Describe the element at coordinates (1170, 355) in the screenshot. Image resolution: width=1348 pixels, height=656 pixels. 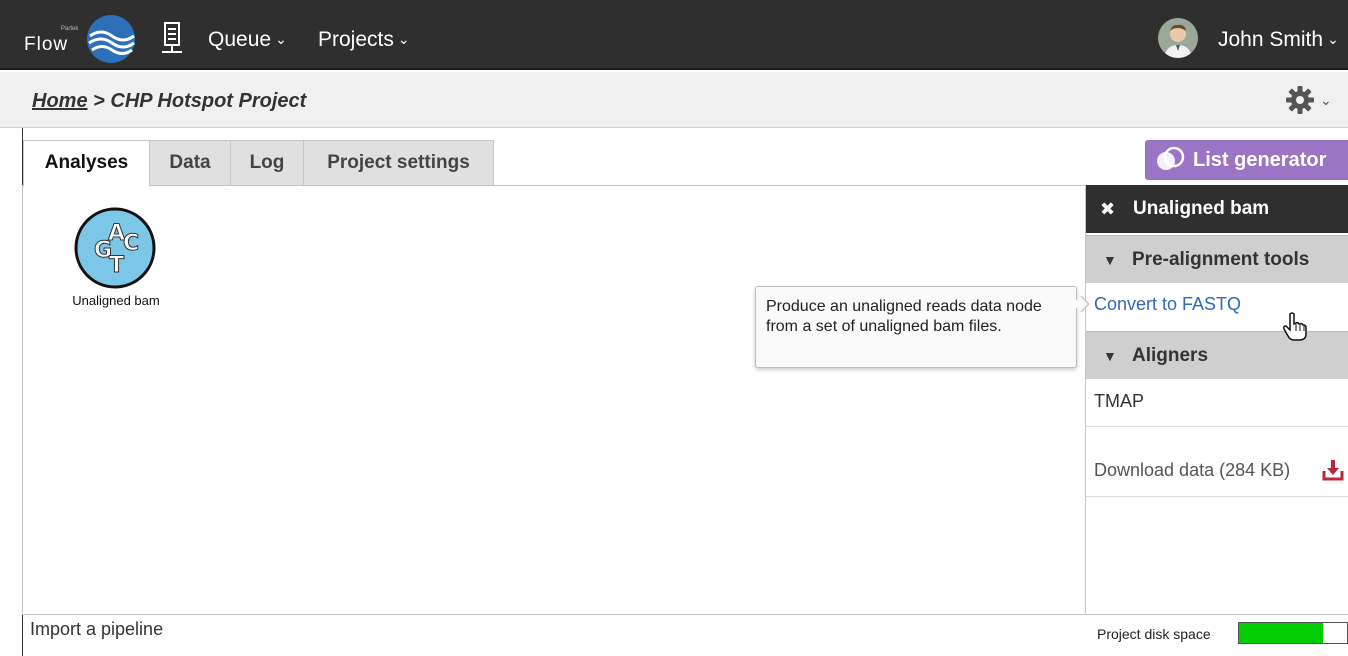
I see `section-label: Aligners` at that location.